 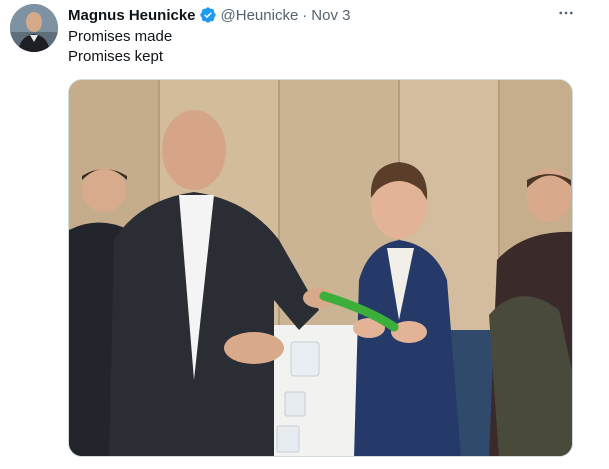 What do you see at coordinates (566, 13) in the screenshot?
I see `more-horizontal-icon` at bounding box center [566, 13].